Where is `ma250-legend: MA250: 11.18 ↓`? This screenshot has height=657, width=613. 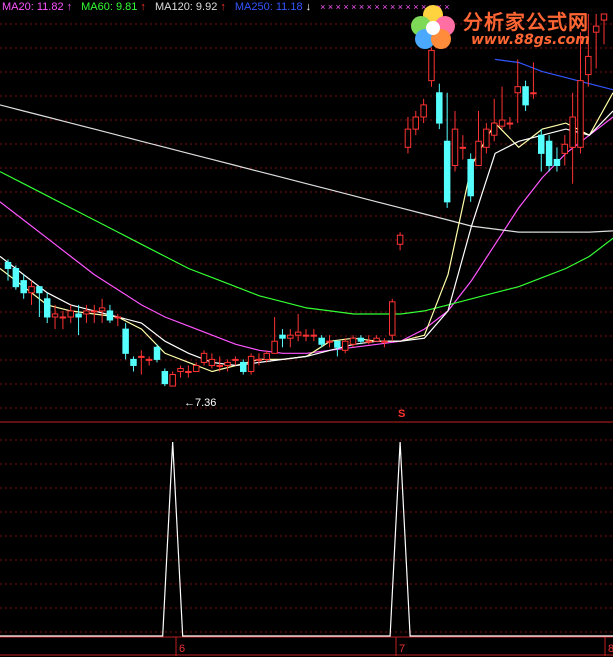 ma250-legend: MA250: 11.18 ↓ is located at coordinates (273, 7).